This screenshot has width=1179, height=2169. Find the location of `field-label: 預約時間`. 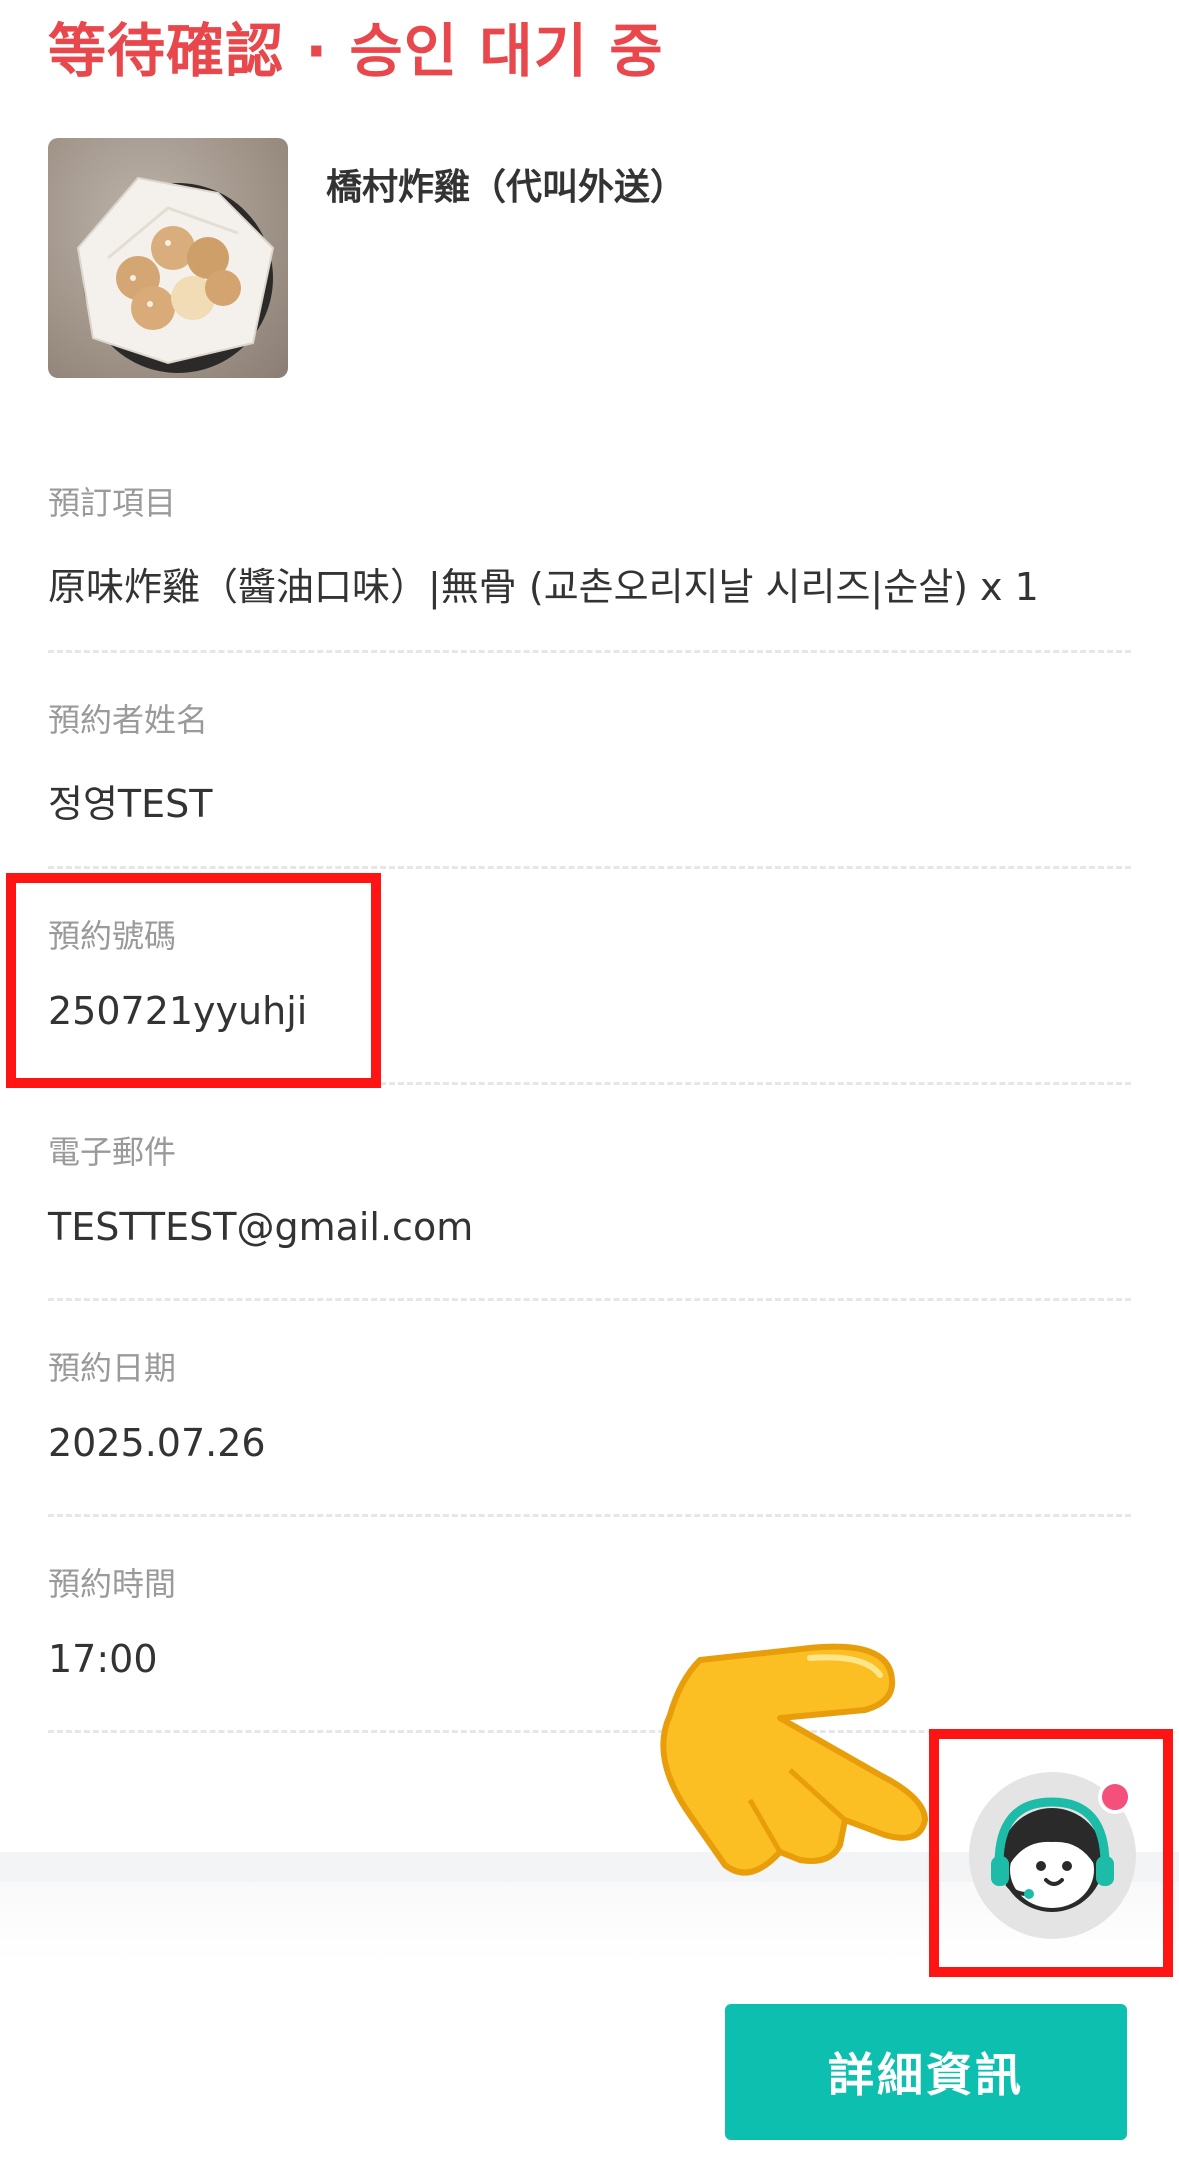

field-label: 預約時間 is located at coordinates (112, 1584).